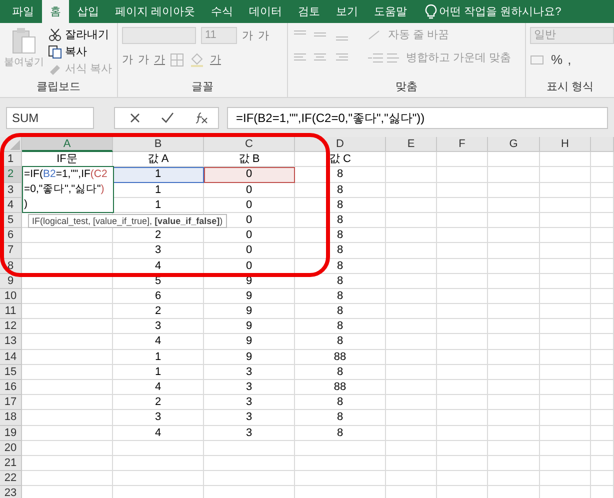  I want to click on group-label: 맞춤, so click(406, 87).